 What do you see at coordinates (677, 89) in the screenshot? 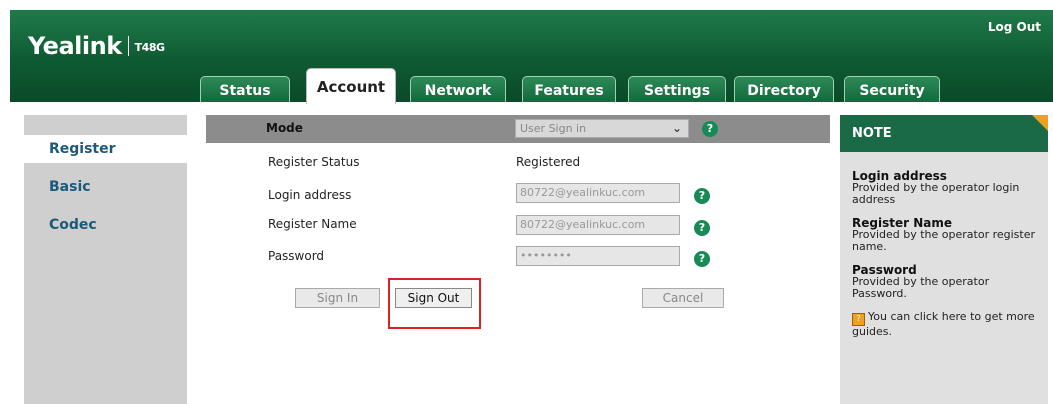
I see `tab-settings: Settings` at bounding box center [677, 89].